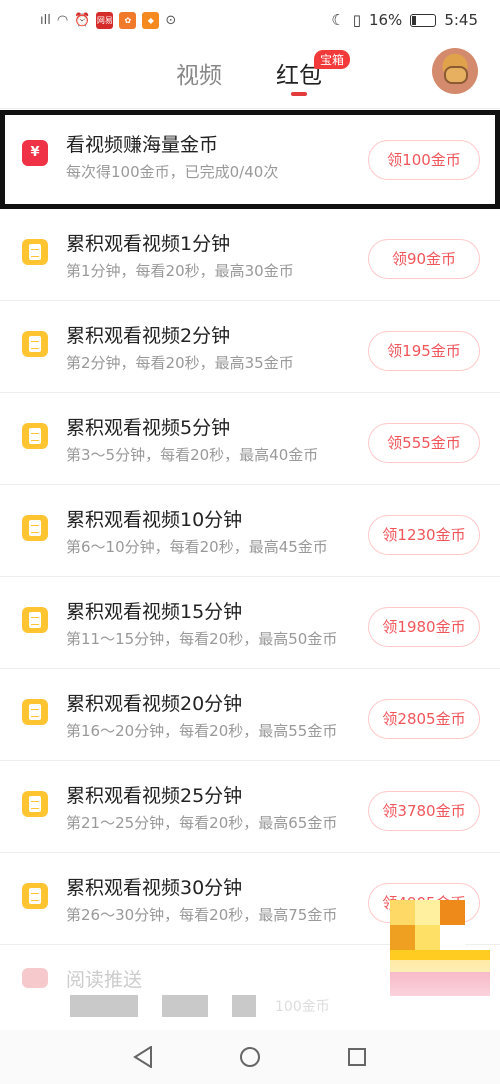  What do you see at coordinates (424, 443) in the screenshot?
I see `claim-button: 领555金币` at bounding box center [424, 443].